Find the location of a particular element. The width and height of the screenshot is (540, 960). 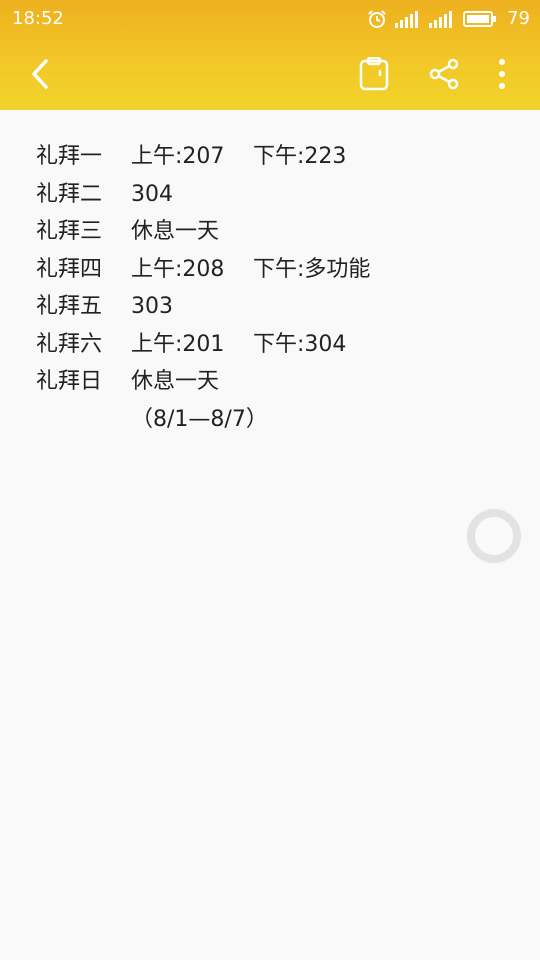

schedule-row: 礼拜日 休息一天 is located at coordinates (276, 382).